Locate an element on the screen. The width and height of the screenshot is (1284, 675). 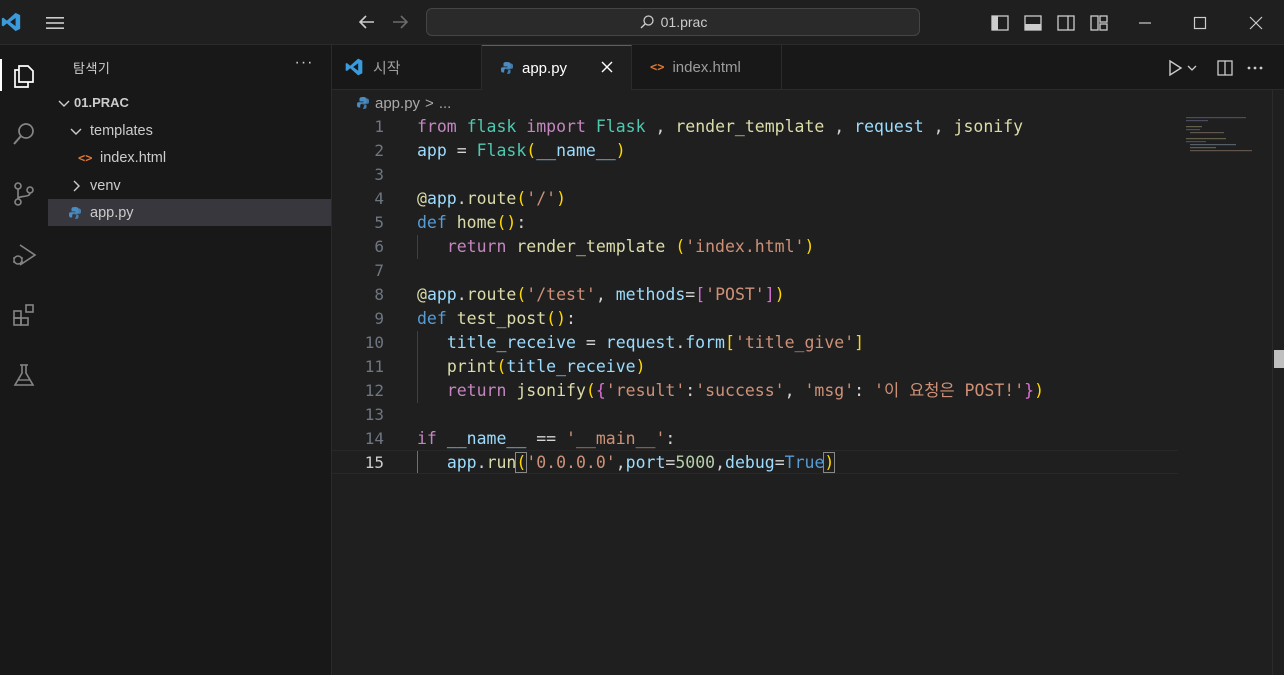
tree-item-venv: venv is located at coordinates (189, 185).